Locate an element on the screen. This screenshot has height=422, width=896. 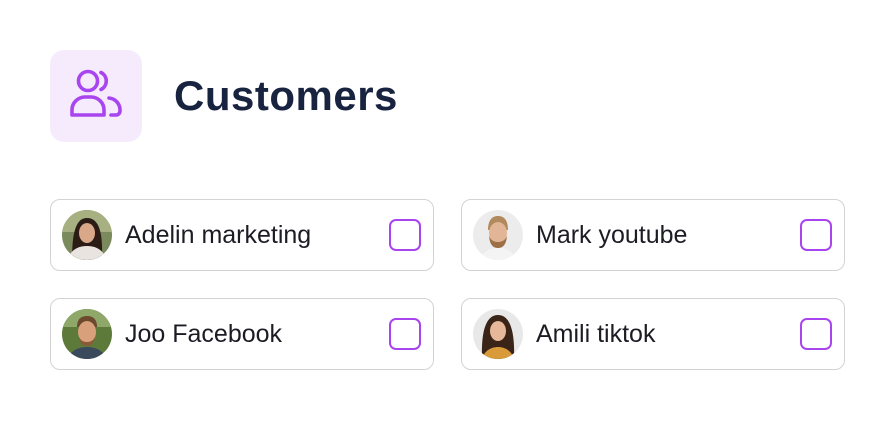
customer-name: Mark youtube is located at coordinates (612, 234).